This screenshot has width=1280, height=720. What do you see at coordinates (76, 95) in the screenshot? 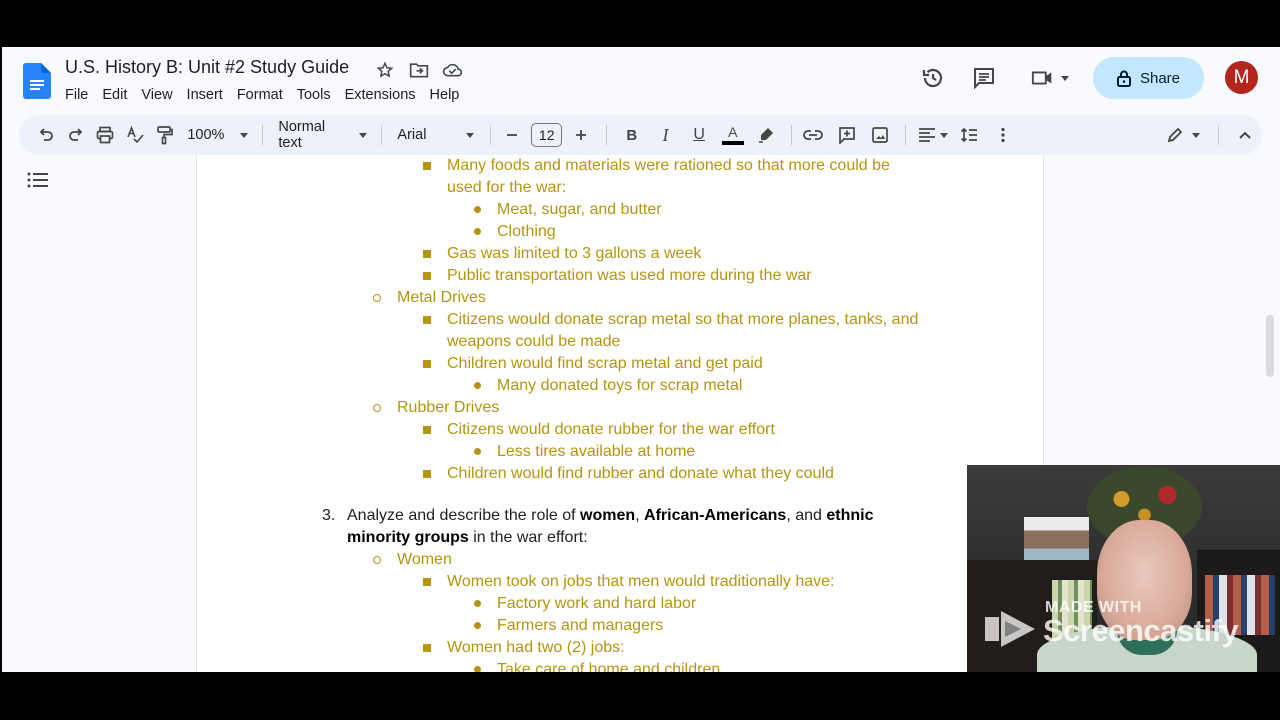
I see `menu-file: File` at bounding box center [76, 95].